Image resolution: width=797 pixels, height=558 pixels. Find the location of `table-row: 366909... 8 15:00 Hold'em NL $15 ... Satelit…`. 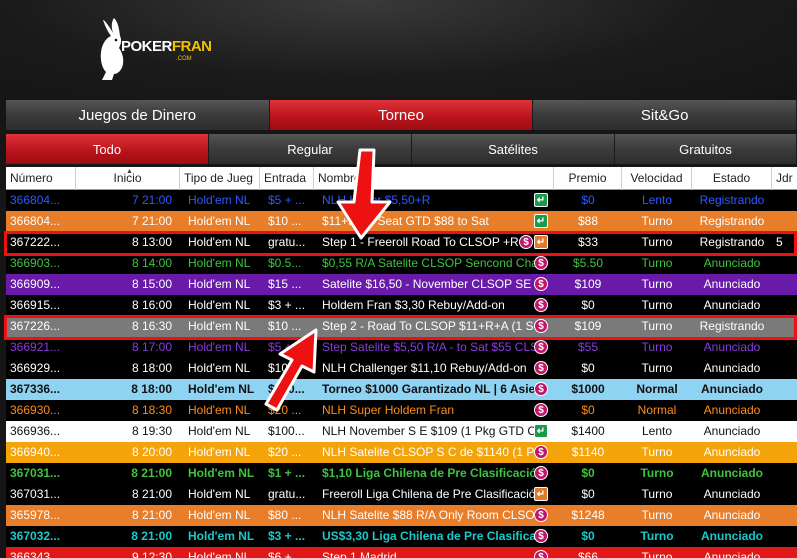

table-row: 366909... 8 15:00 Hold'em NL $15 ... Satelit… is located at coordinates (401, 284).